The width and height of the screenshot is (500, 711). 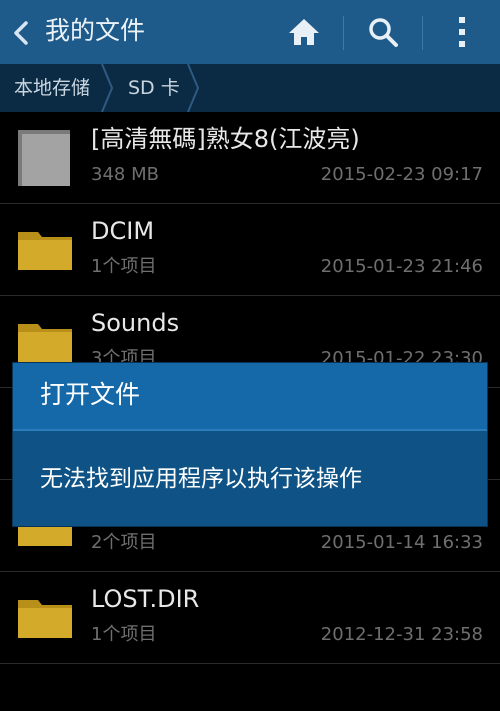 I want to click on list-item: LOST.DIR 1个项目 2012-12-31 23:58, so click(x=250, y=618).